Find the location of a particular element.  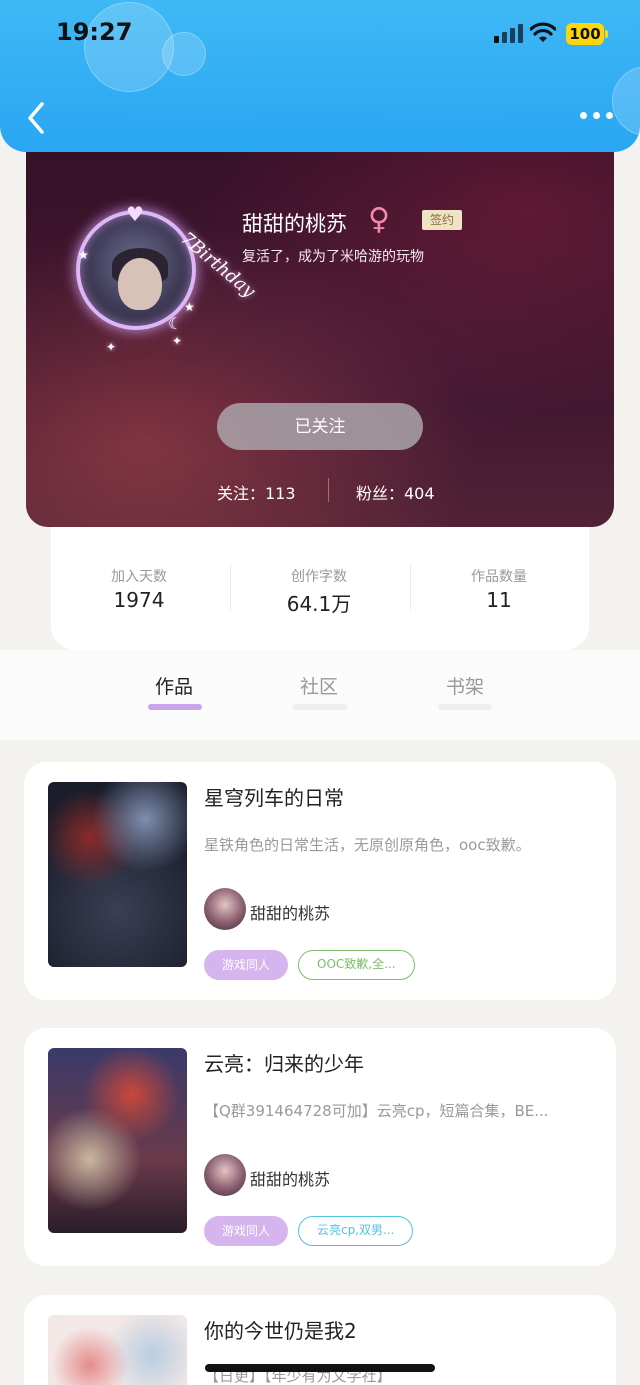

tab-works: 作品 is located at coordinates (174, 685).